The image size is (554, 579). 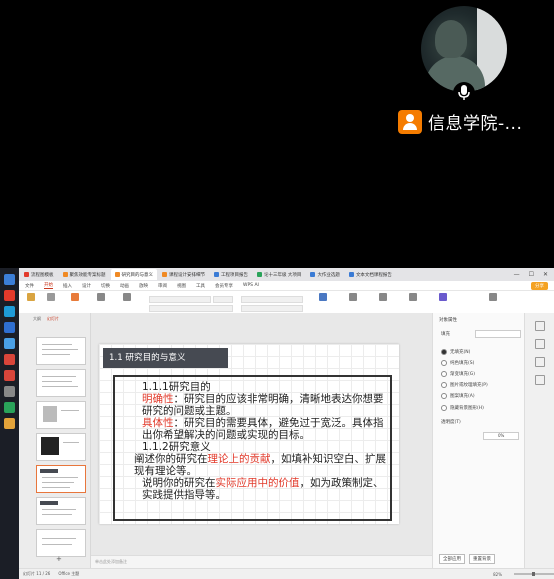 I want to click on menu-wps-ai: WPS AI, so click(x=251, y=285).